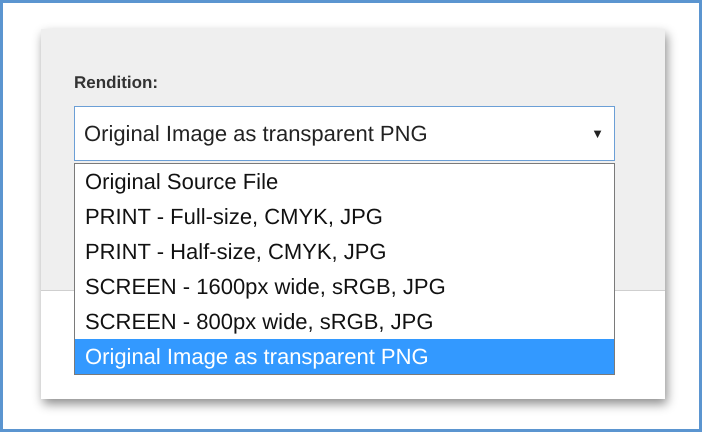  I want to click on dropdown-option: PRINT - Half-size, CMYK, JPG, so click(344, 251).